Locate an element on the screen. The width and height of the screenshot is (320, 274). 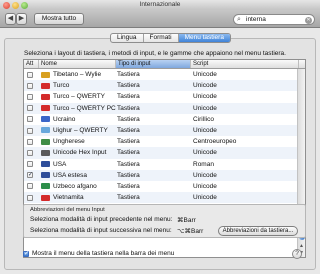
row-name: Turco is located at coordinates (61, 86).